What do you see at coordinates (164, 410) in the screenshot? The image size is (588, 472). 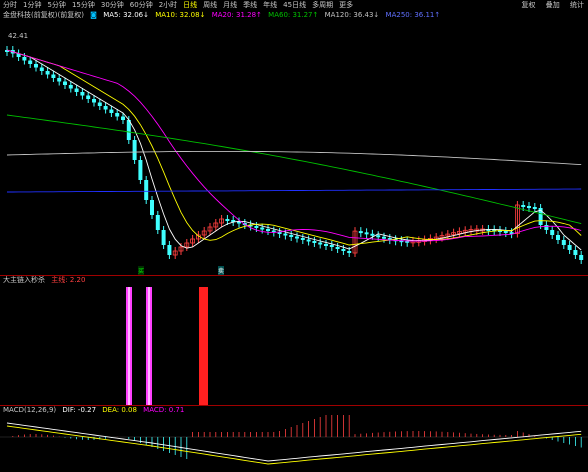 I see `macd-bar-value: MACD: 0.71` at bounding box center [164, 410].